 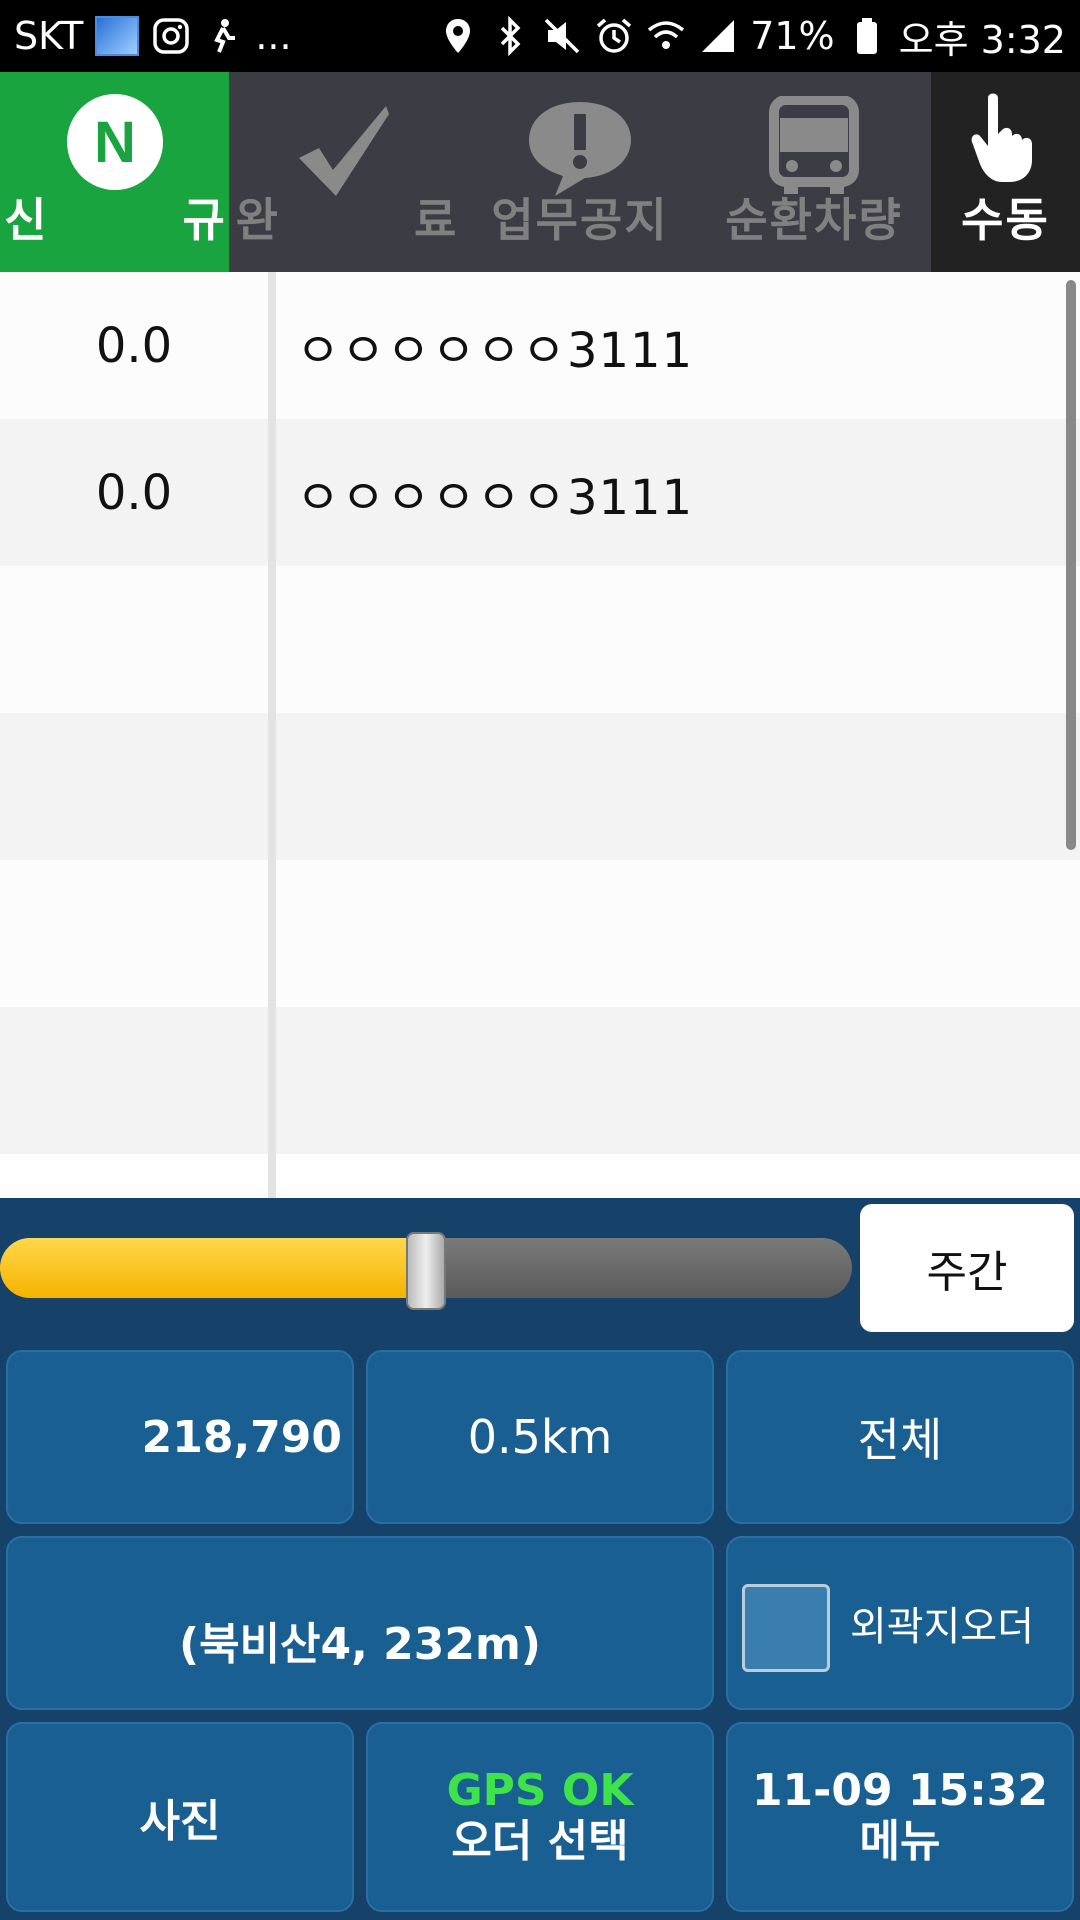 I want to click on order-select-label: 오더 선택, so click(x=540, y=1841).